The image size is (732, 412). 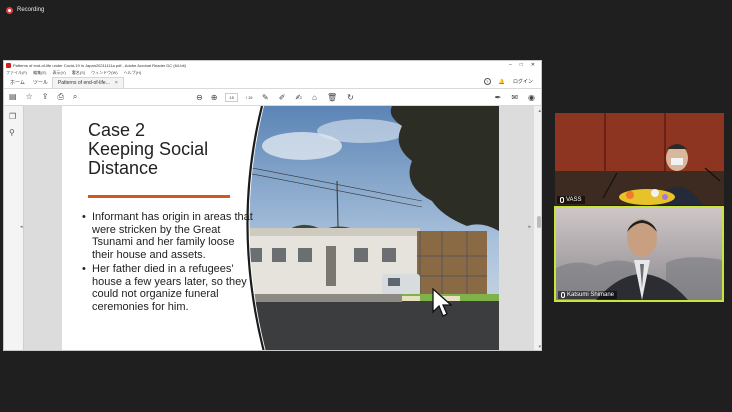 What do you see at coordinates (332, 97) in the screenshot?
I see `delete-icon: 🗑` at bounding box center [332, 97].